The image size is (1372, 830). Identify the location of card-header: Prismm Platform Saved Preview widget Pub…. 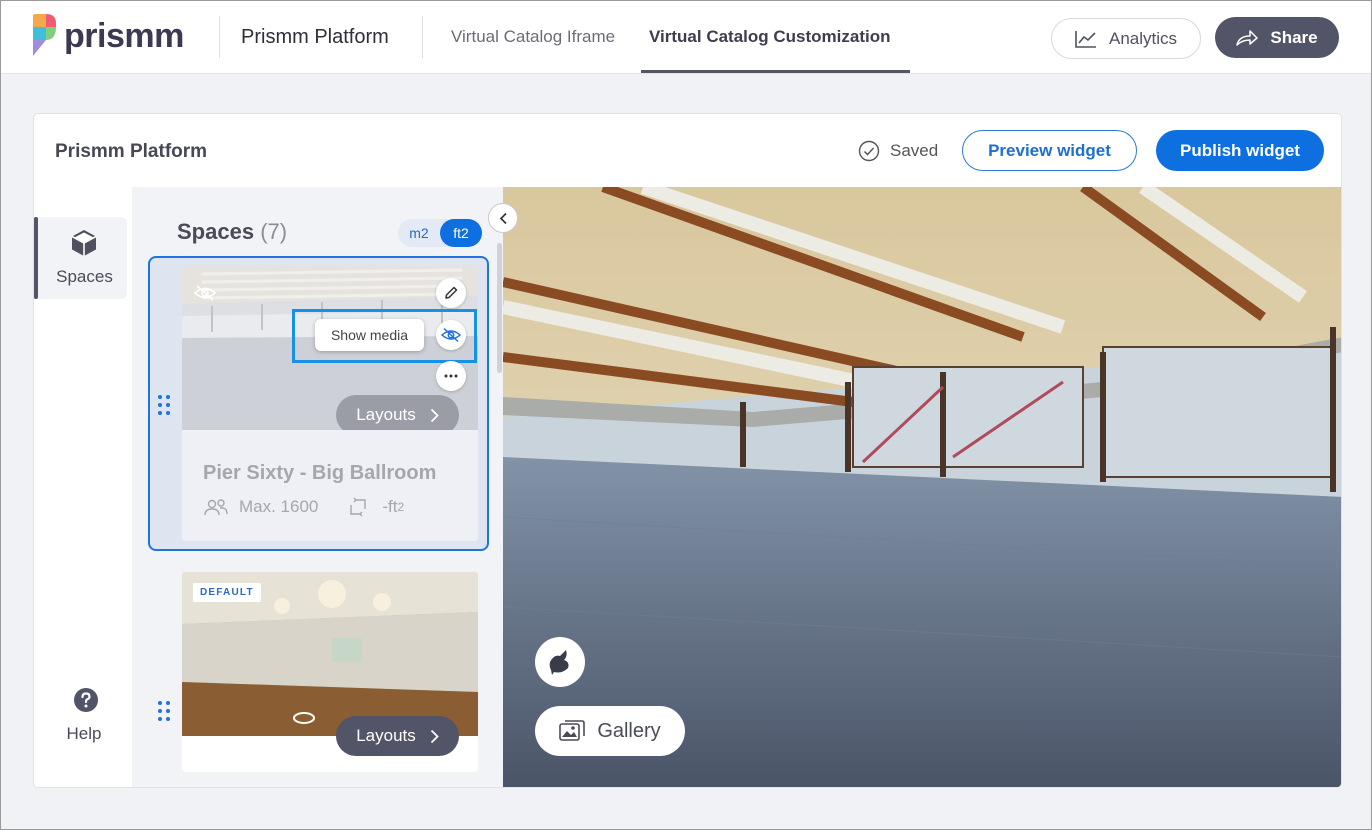
(687, 150).